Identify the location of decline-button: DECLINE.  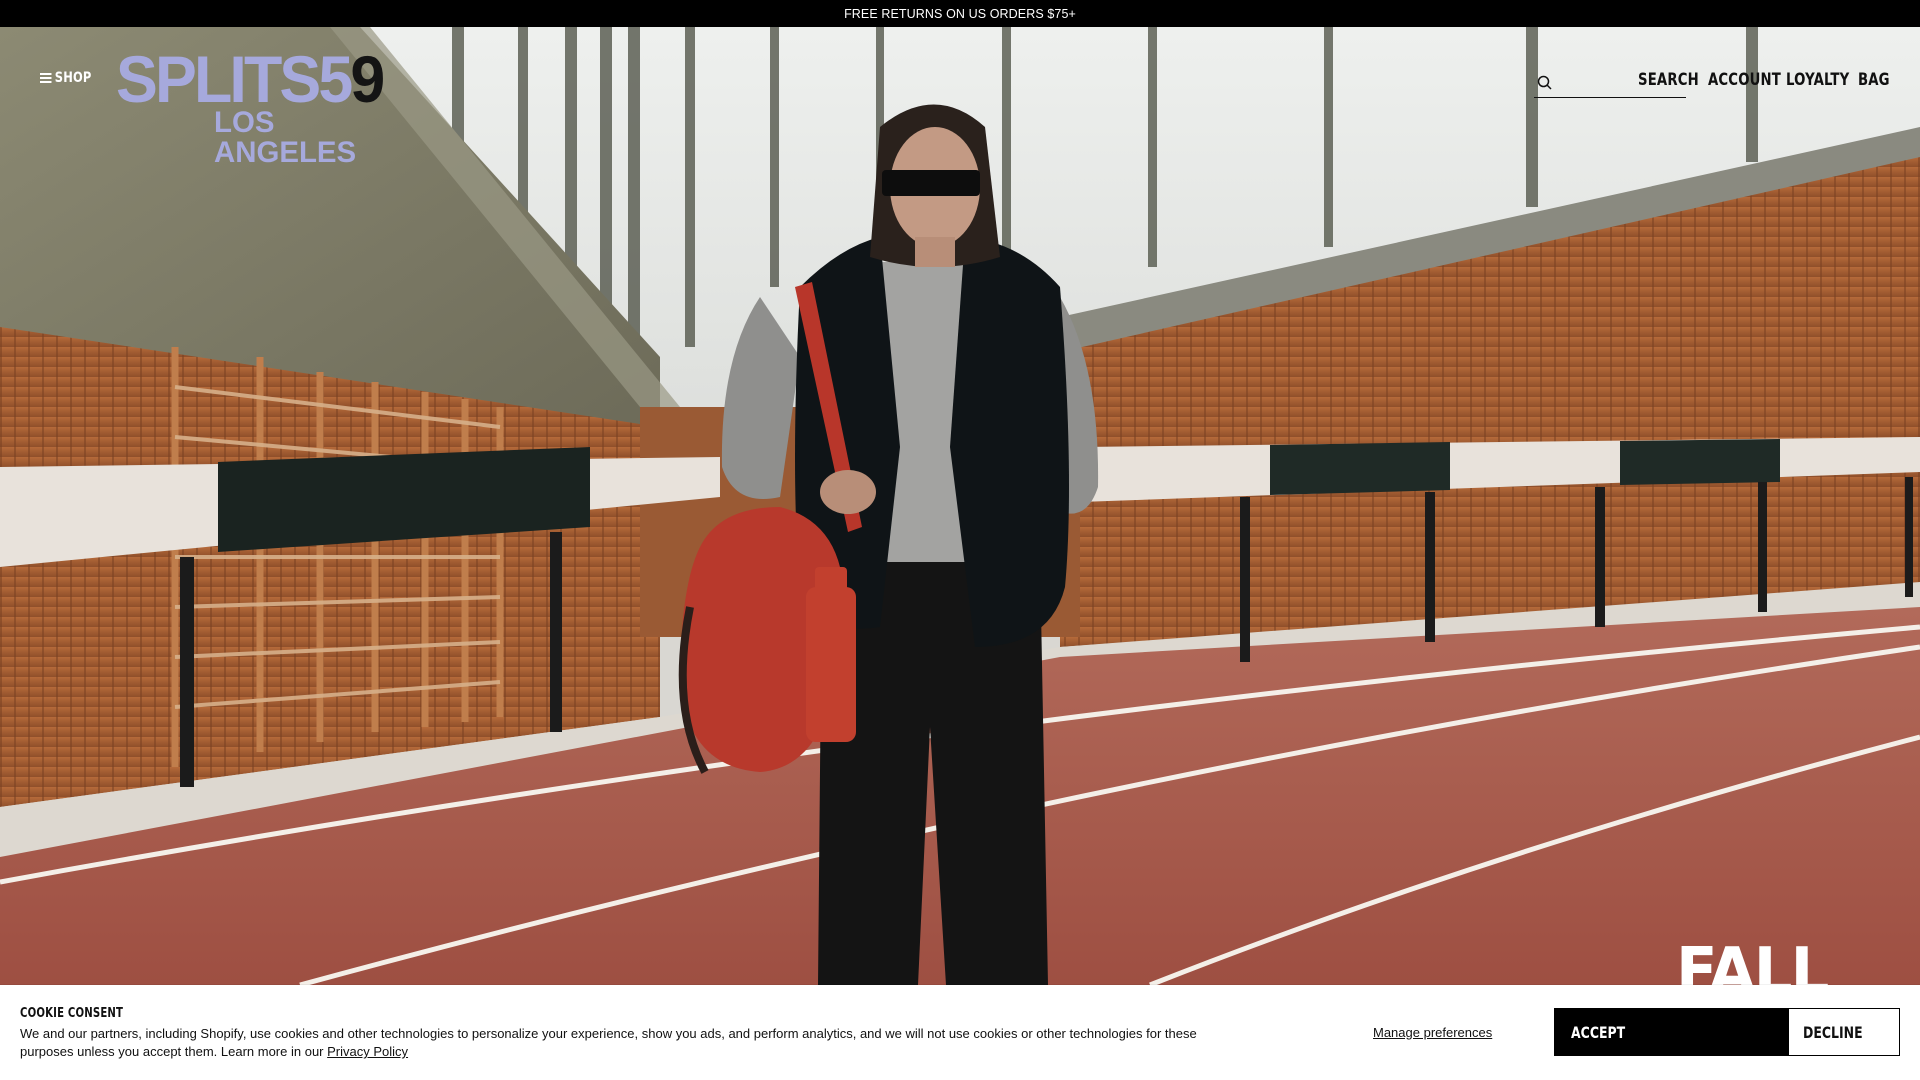
(1844, 1032).